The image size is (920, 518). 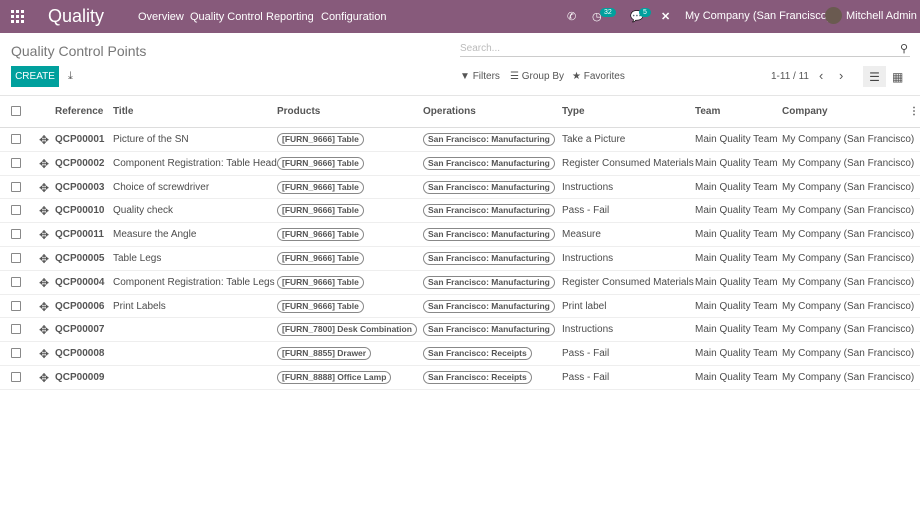 I want to click on col-reference: Reference, so click(x=79, y=111).